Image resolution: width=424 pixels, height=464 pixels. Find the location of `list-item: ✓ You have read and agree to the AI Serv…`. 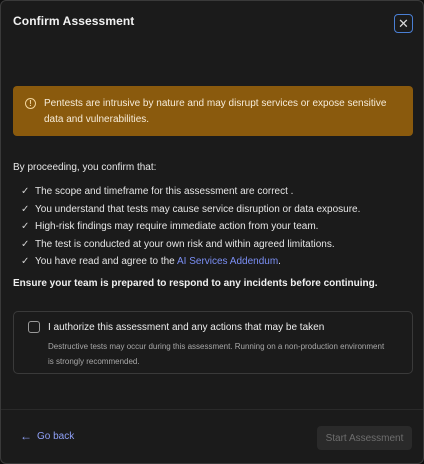

list-item: ✓ You have read and agree to the AI Serv… is located at coordinates (190, 262).